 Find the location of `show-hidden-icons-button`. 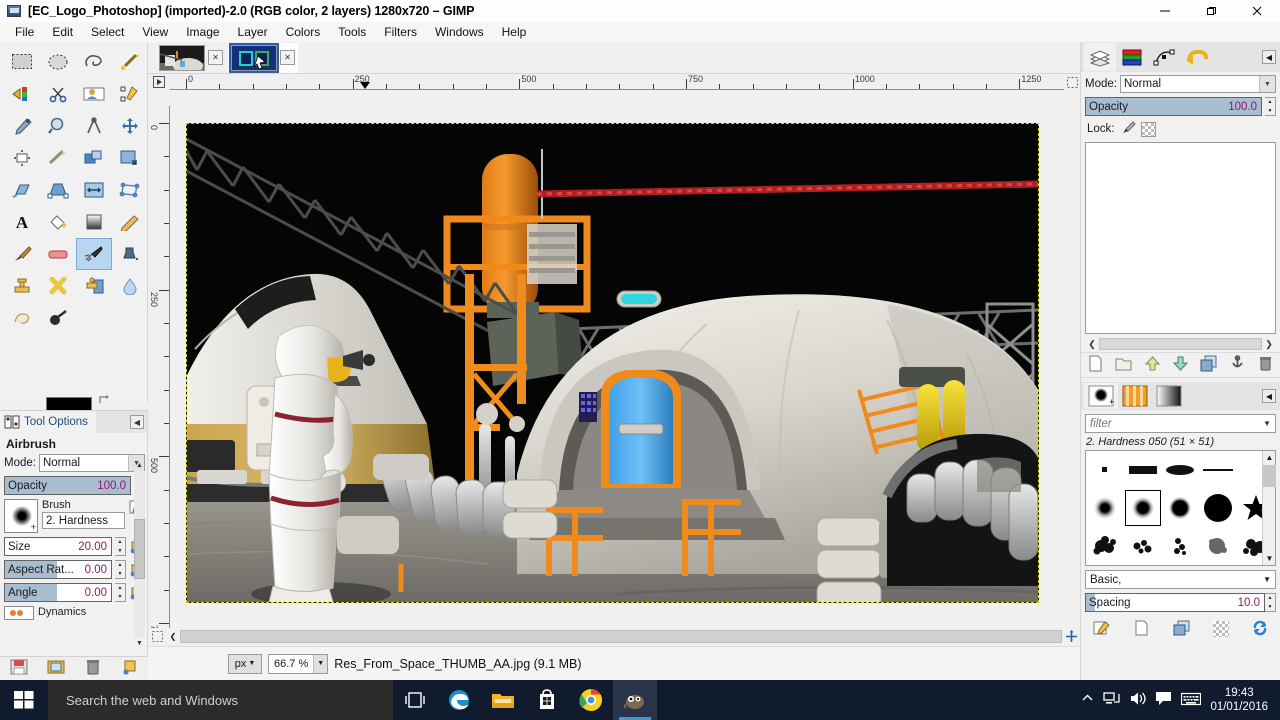

show-hidden-icons-button is located at coordinates (1087, 700).